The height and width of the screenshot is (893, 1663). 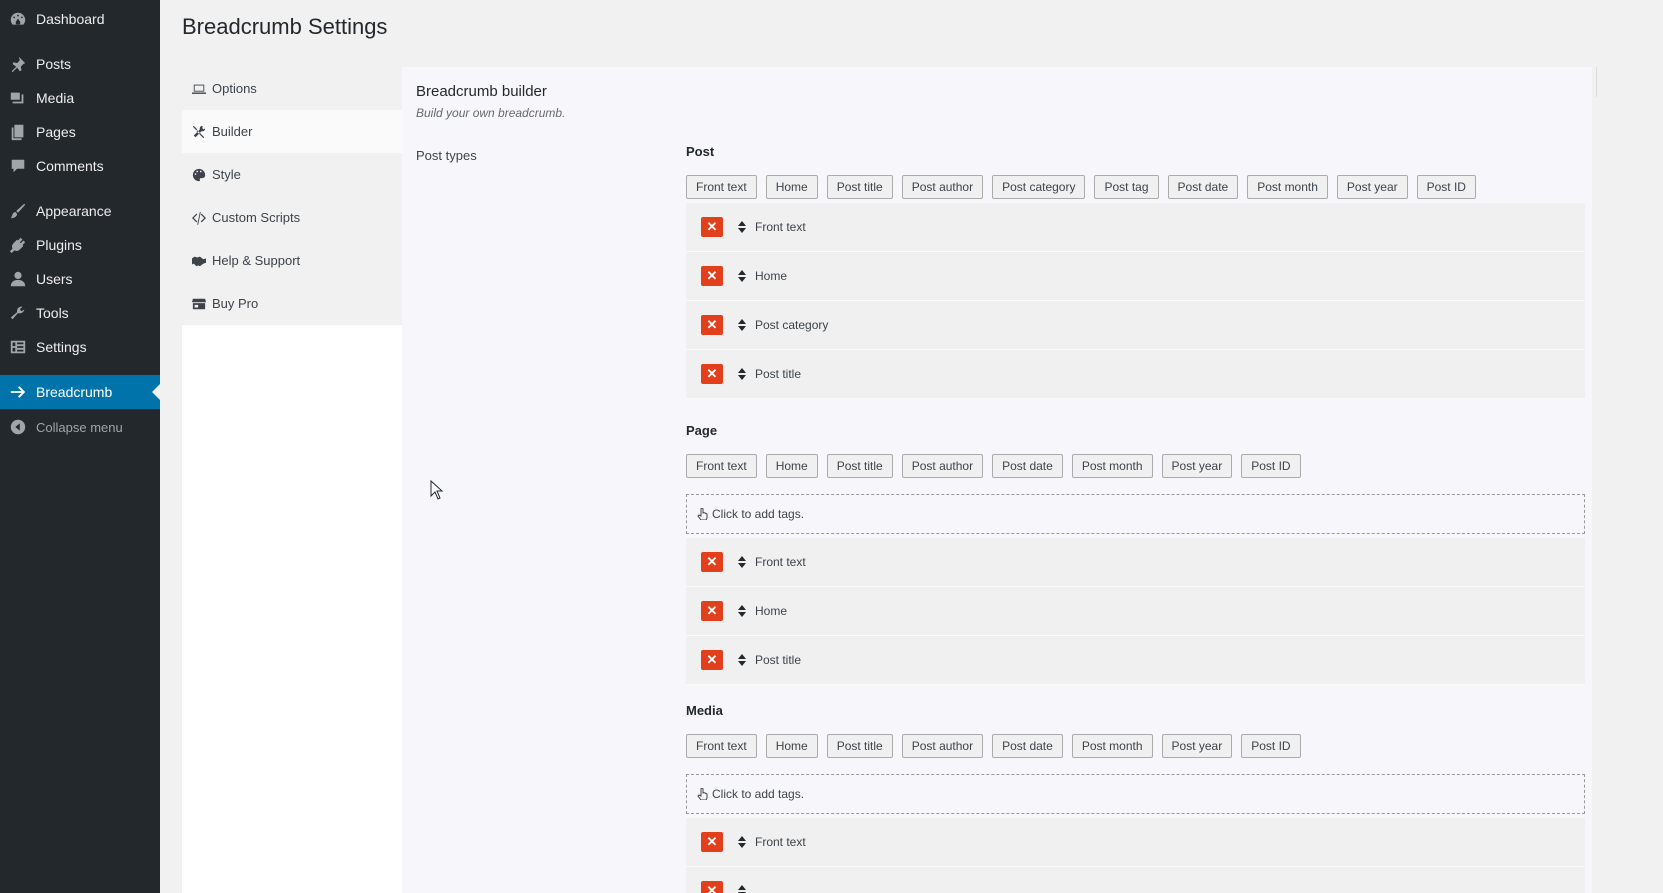 What do you see at coordinates (80, 347) in the screenshot?
I see `menu-item-settings: Settings` at bounding box center [80, 347].